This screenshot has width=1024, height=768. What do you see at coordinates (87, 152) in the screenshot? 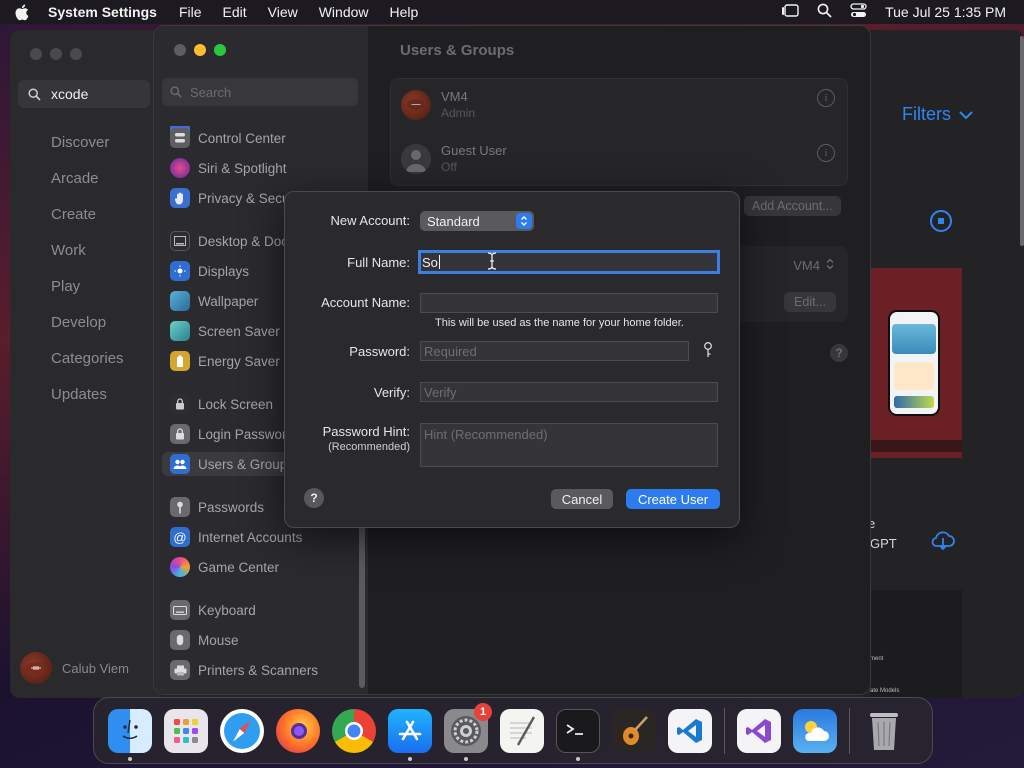
I see `nav-discover: Discover` at bounding box center [87, 152].